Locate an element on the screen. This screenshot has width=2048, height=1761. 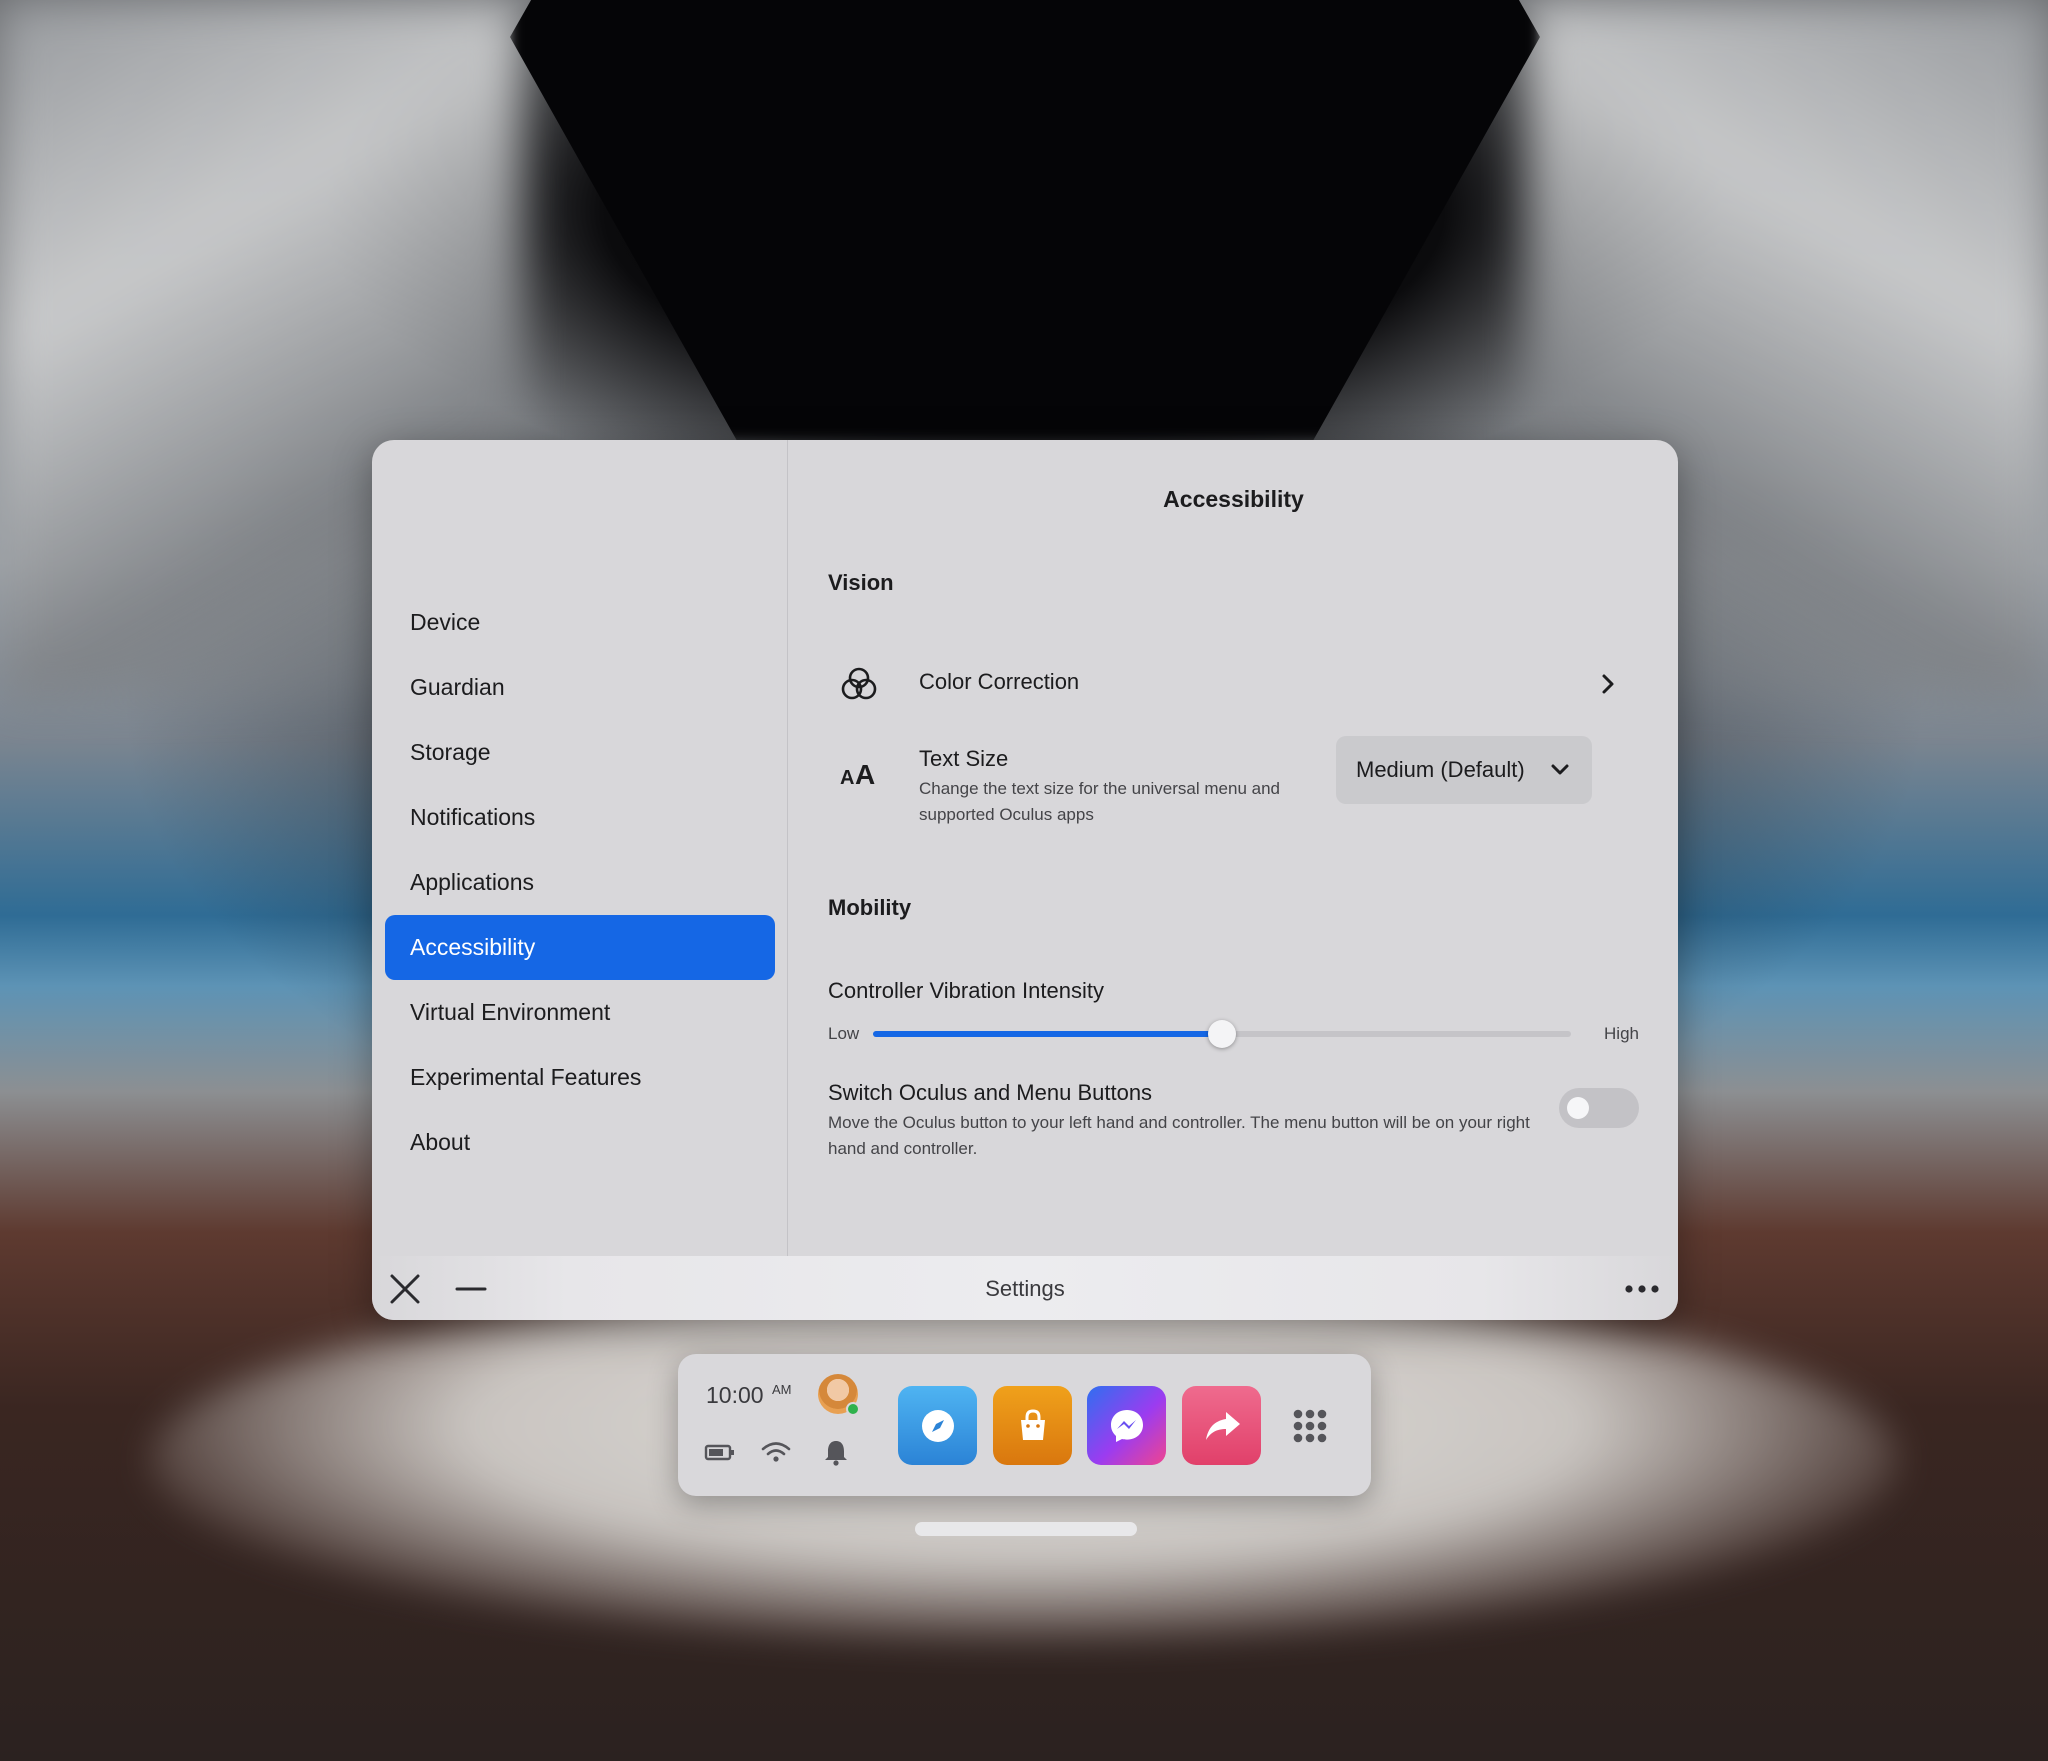
explore-app-button is located at coordinates (937, 1425).